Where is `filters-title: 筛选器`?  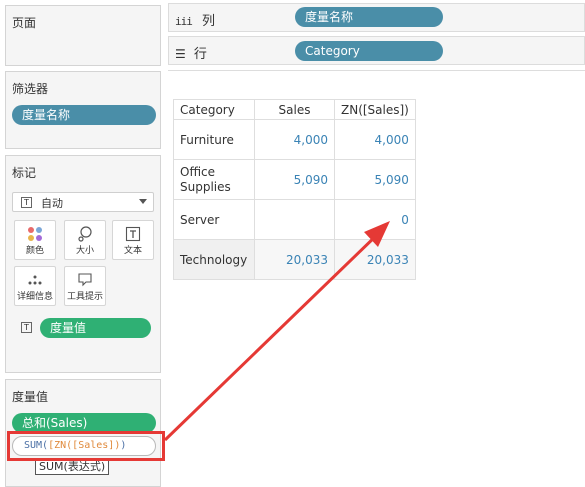
filters-title: 筛选器 is located at coordinates (30, 89).